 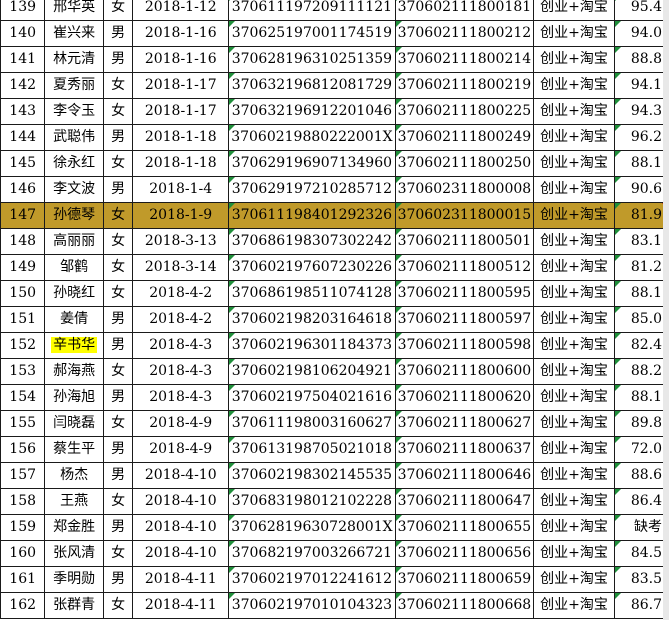 I want to click on score-cell: 84.5, so click(x=641, y=553).